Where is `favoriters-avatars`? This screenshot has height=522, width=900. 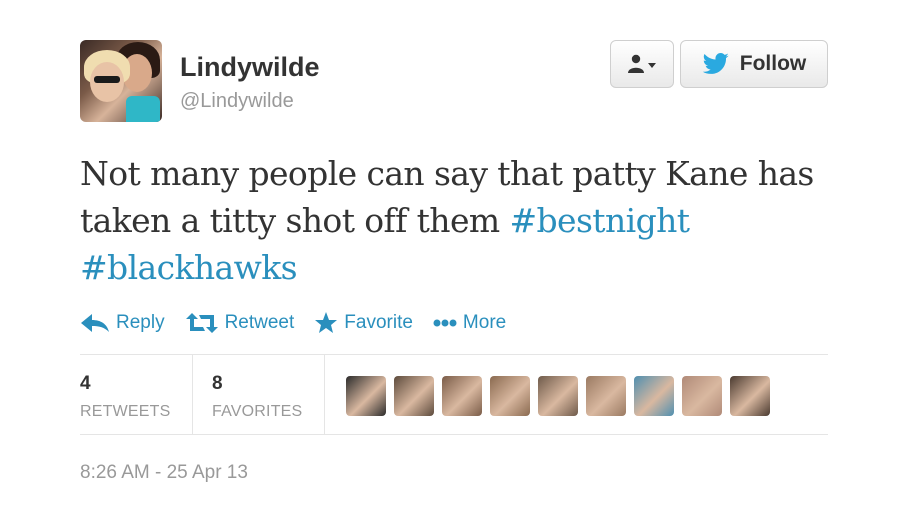 favoriters-avatars is located at coordinates (562, 396).